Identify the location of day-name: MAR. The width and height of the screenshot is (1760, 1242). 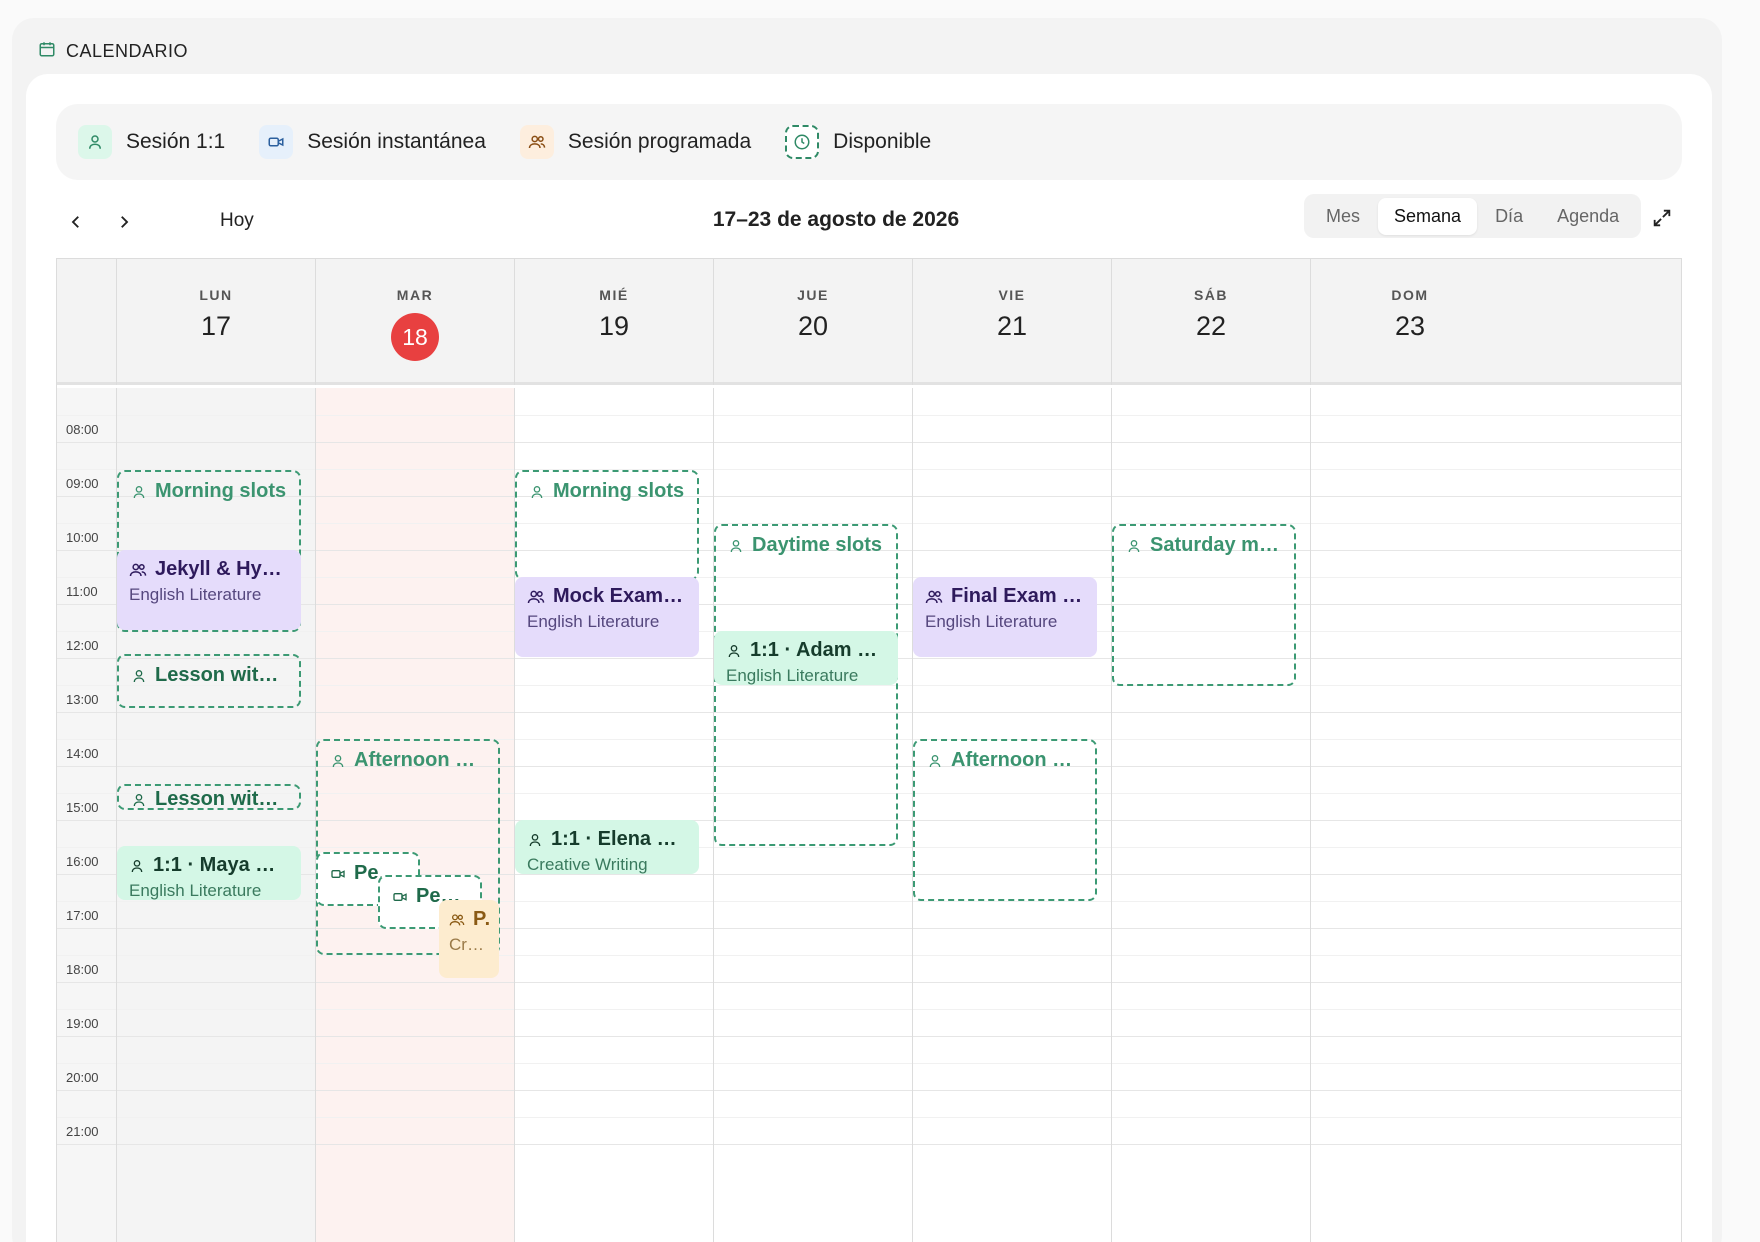
(415, 295).